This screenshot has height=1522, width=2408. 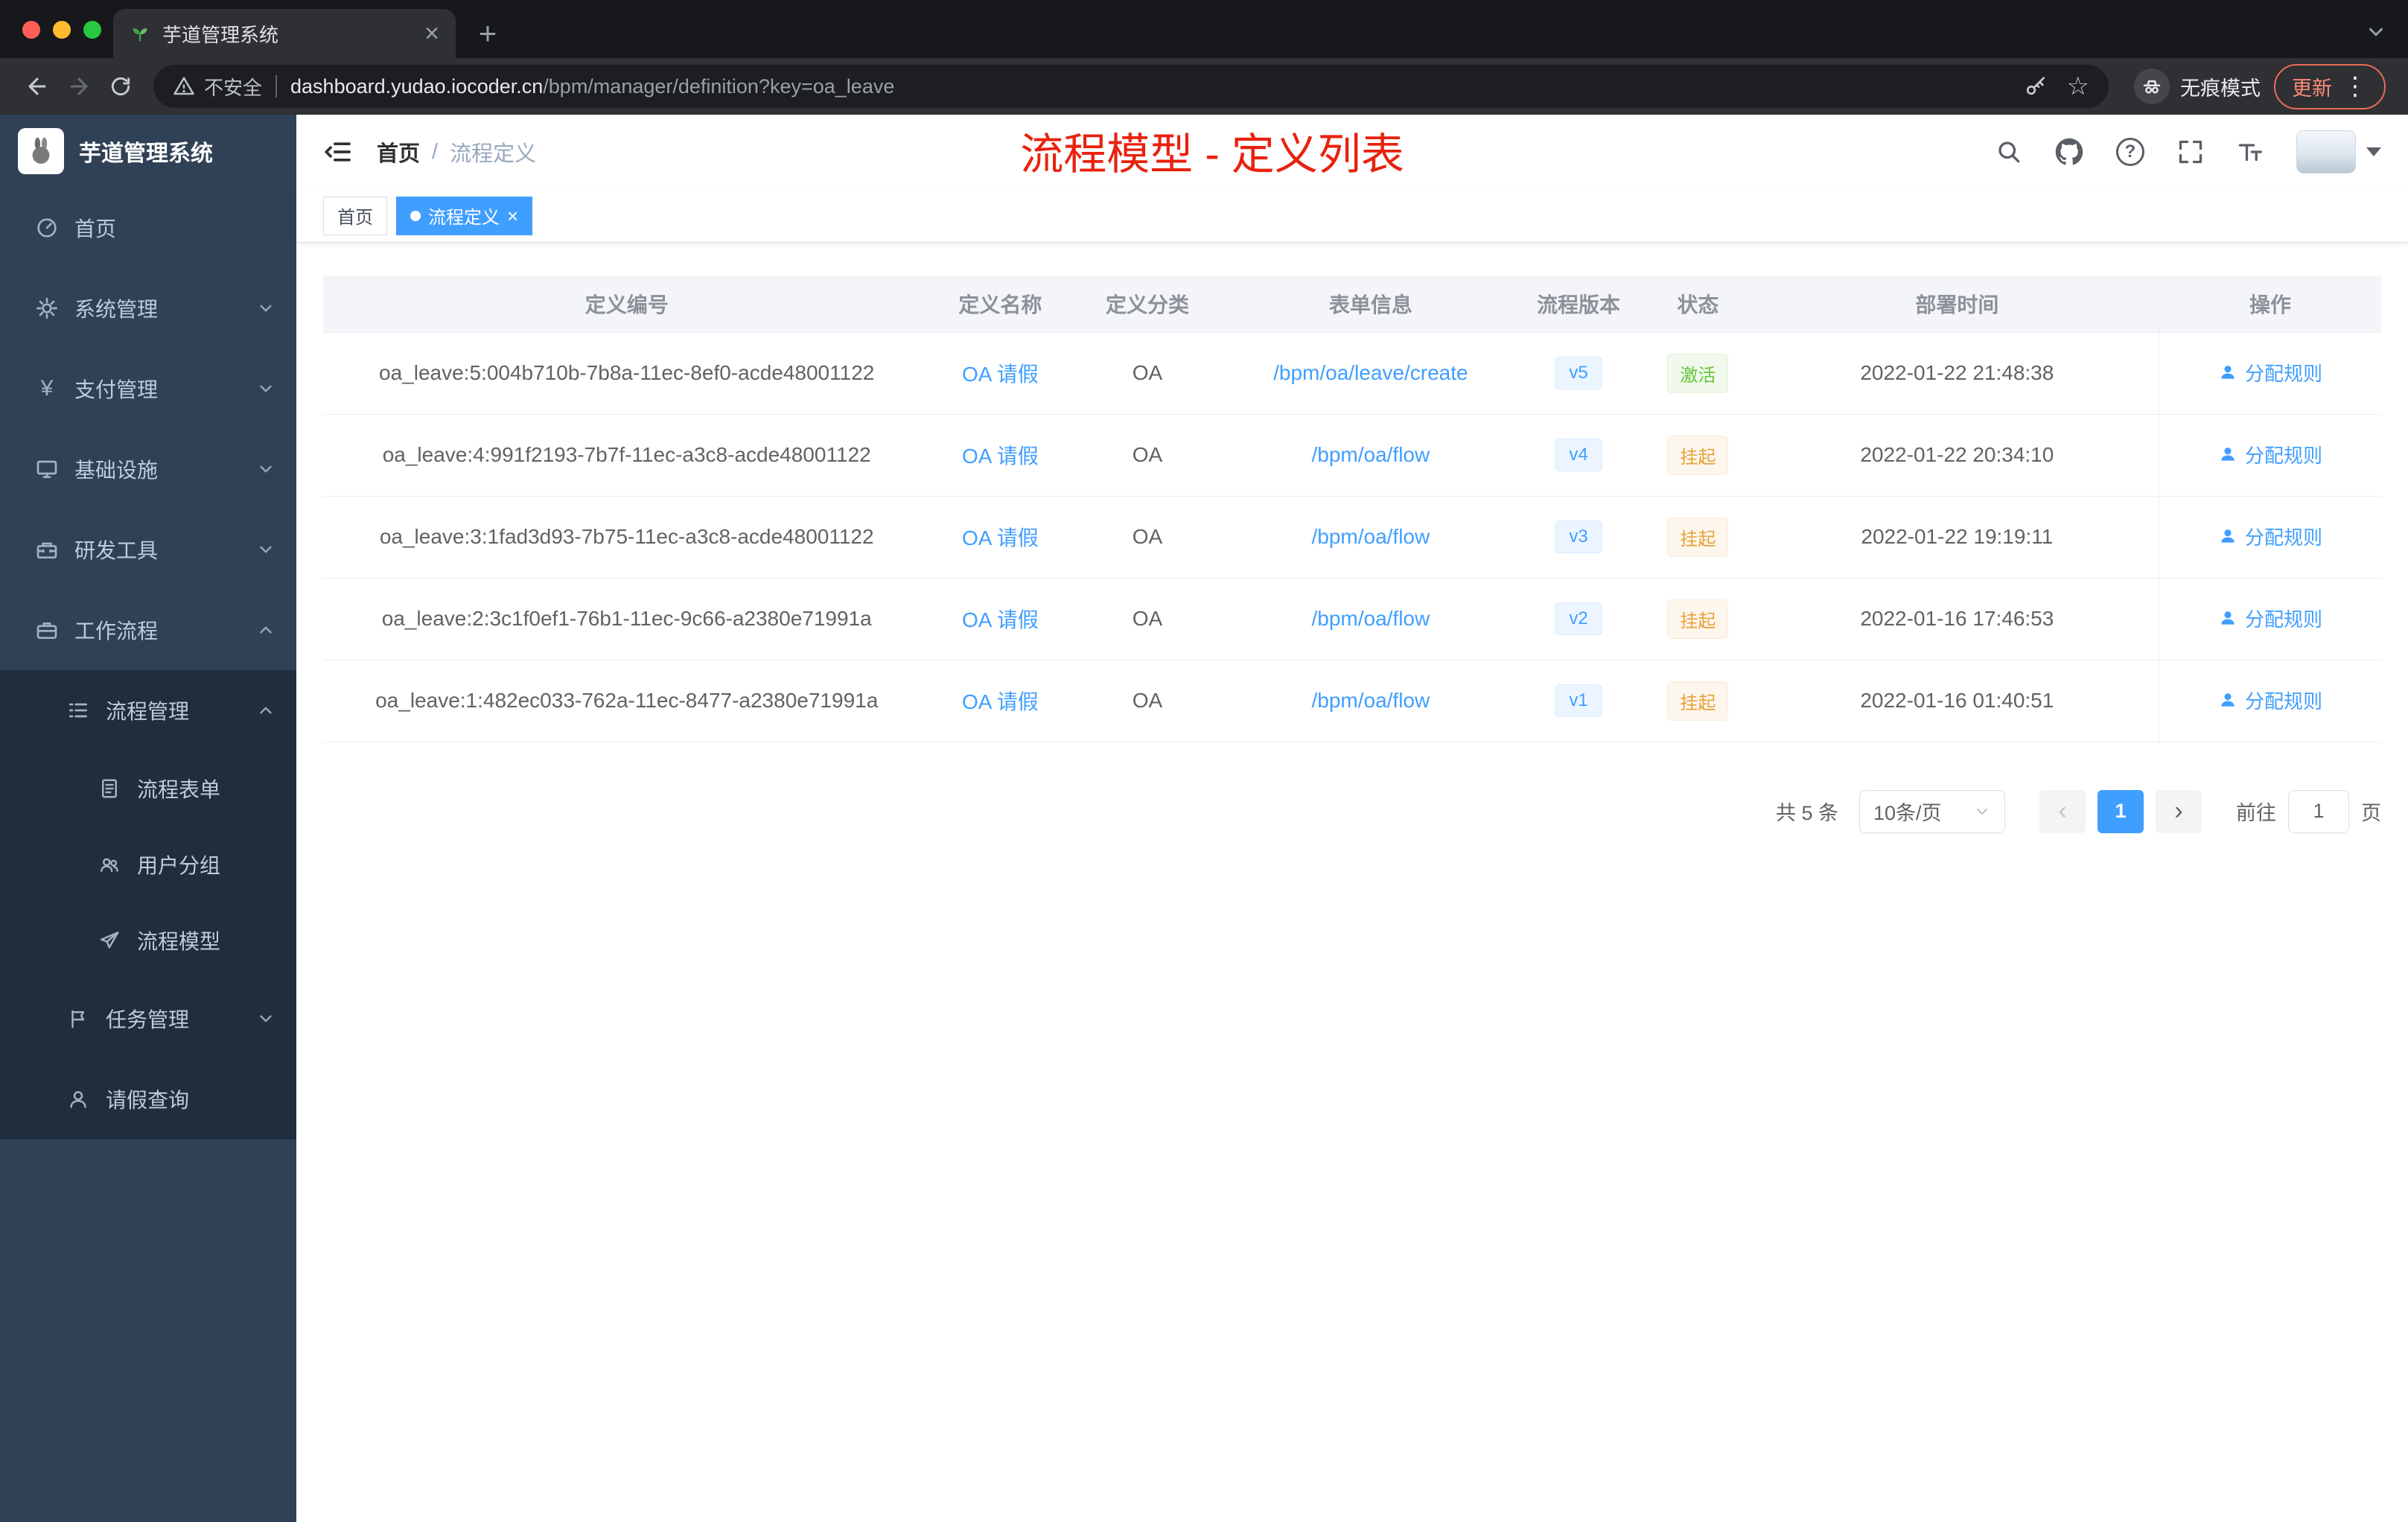 What do you see at coordinates (488, 33) in the screenshot?
I see `new-tab-button: +` at bounding box center [488, 33].